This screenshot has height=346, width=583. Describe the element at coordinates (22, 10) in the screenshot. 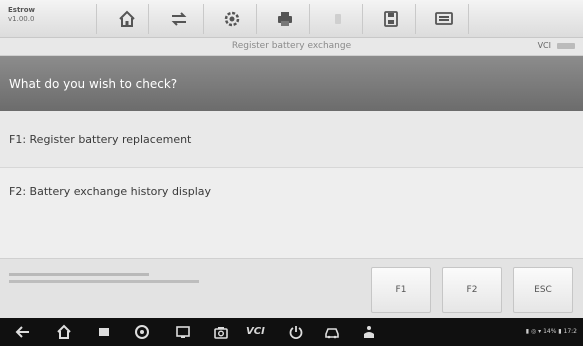

I see `brand-name: Estrow` at that location.